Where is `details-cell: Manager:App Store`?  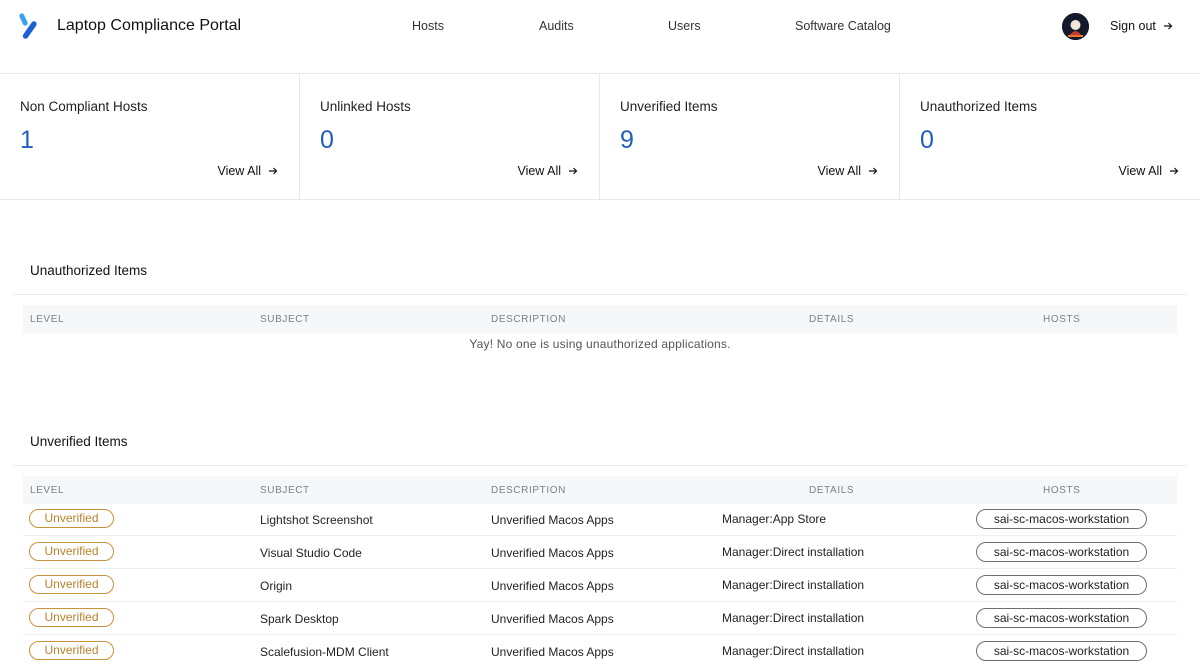 details-cell: Manager:App Store is located at coordinates (774, 519).